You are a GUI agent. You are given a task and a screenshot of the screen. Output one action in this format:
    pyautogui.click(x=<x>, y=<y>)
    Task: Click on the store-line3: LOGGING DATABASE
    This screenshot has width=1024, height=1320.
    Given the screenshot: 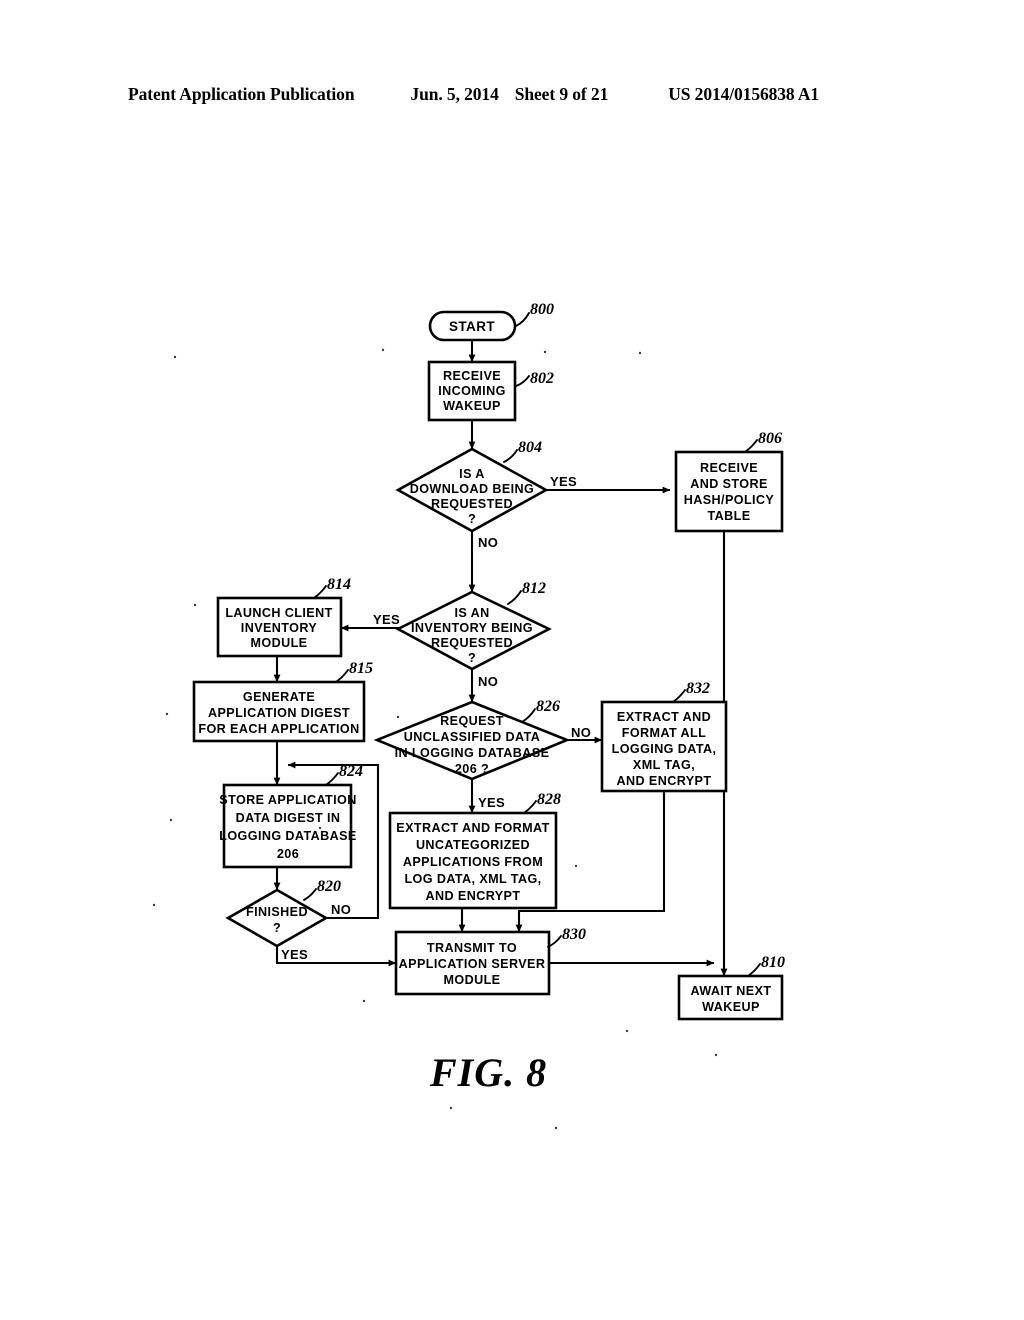 What is the action you would take?
    pyautogui.click(x=287, y=836)
    